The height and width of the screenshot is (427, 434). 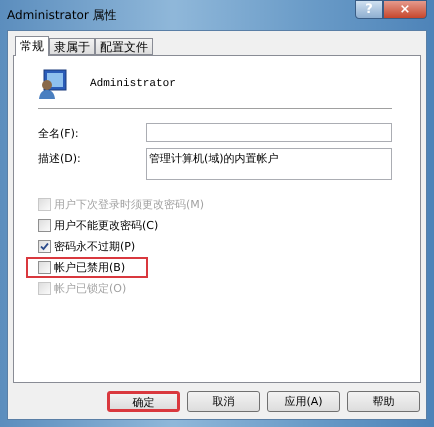 What do you see at coordinates (90, 267) in the screenshot?
I see `checkbox-label: 帐户已禁用(B)` at bounding box center [90, 267].